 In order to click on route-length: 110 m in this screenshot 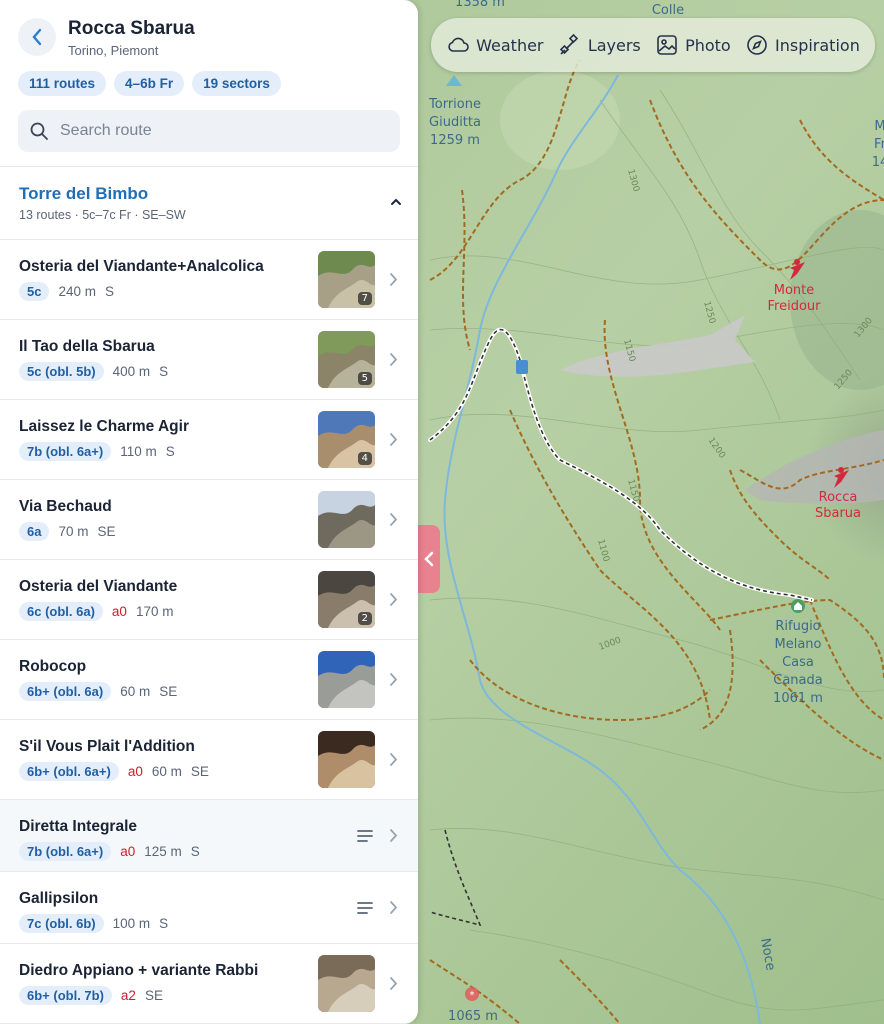, I will do `click(138, 451)`.